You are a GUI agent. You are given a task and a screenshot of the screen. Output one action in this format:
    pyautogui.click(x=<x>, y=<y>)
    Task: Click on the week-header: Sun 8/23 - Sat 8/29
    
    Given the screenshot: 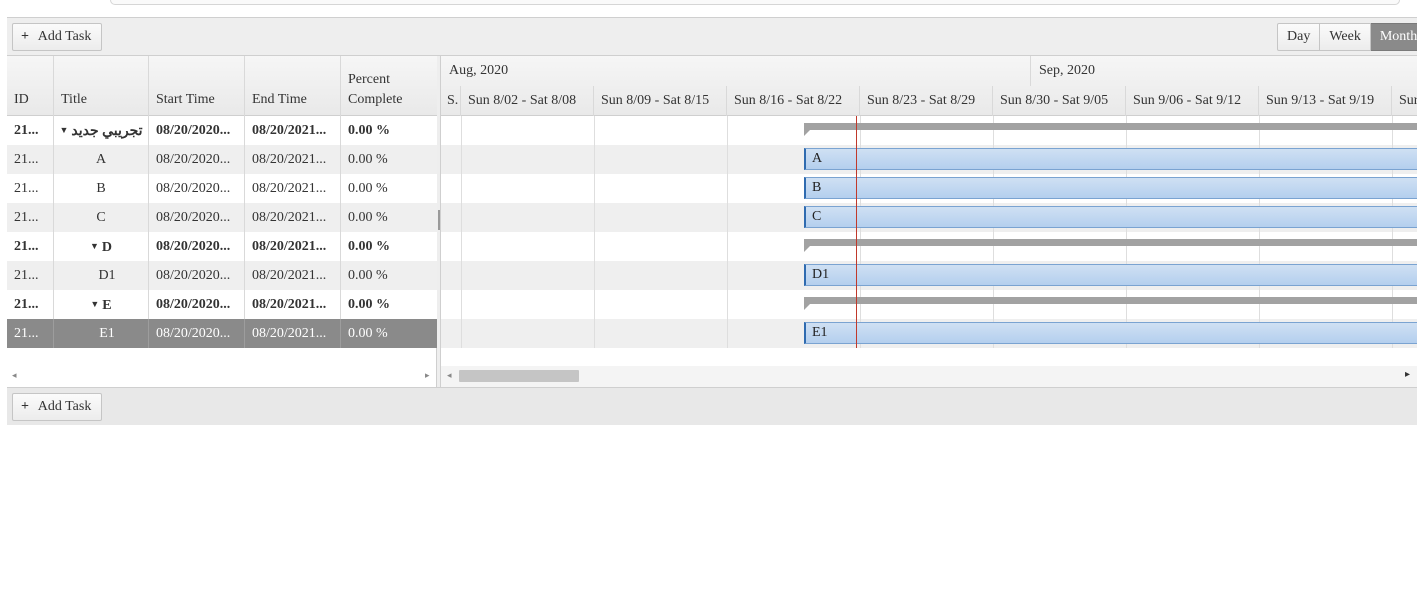 What is the action you would take?
    pyautogui.click(x=926, y=101)
    